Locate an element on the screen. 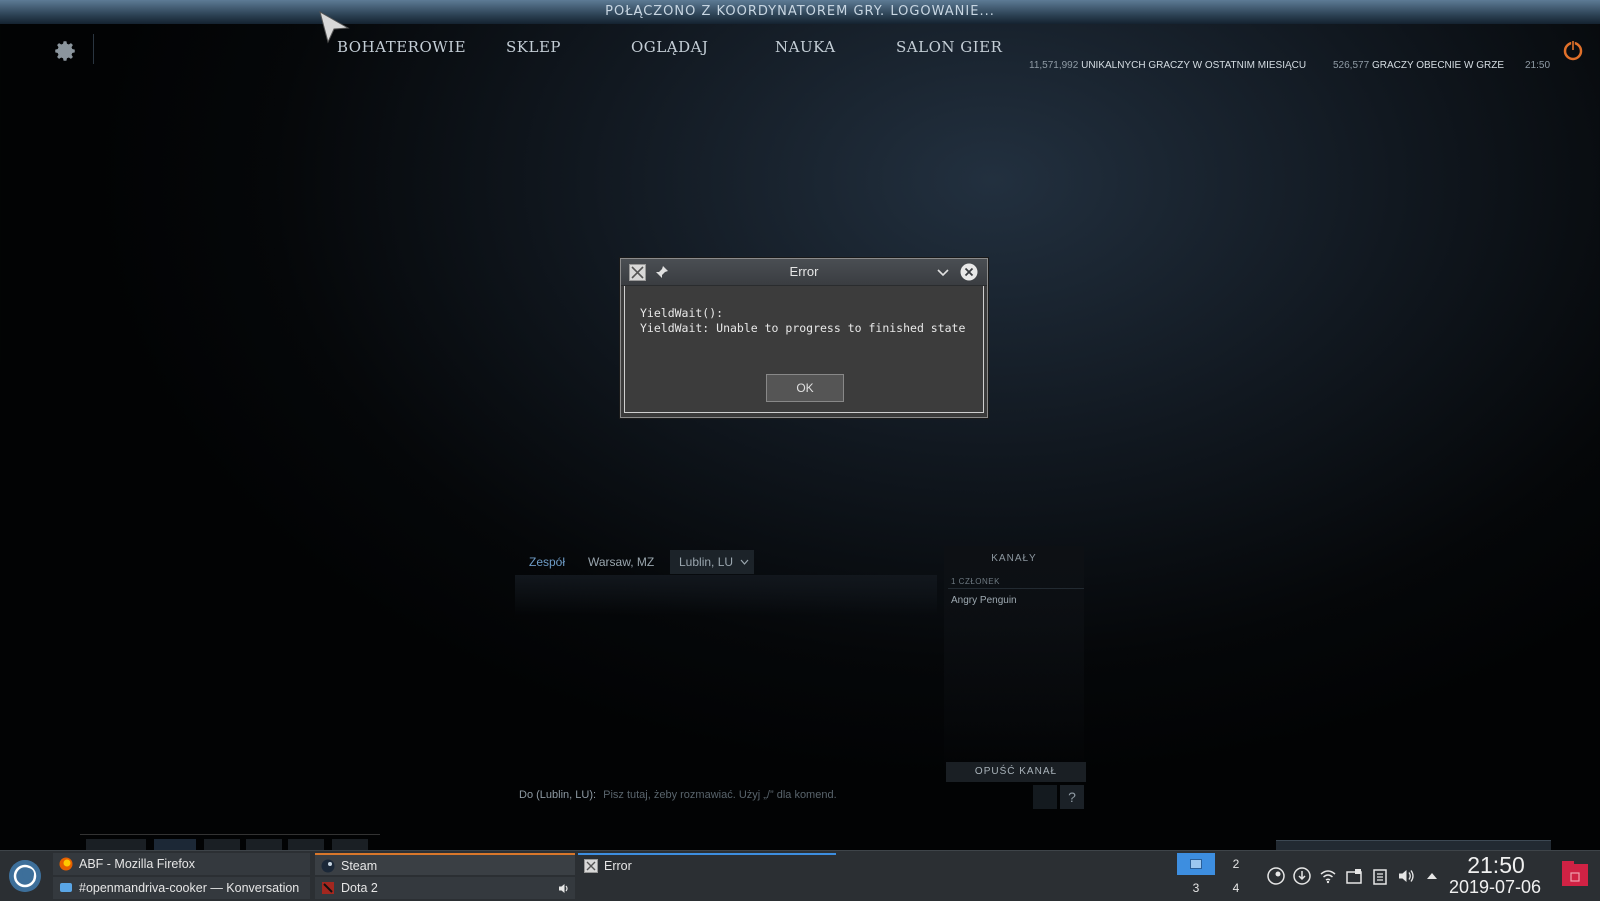 This screenshot has width=1600, height=901. close-icon is located at coordinates (969, 272).